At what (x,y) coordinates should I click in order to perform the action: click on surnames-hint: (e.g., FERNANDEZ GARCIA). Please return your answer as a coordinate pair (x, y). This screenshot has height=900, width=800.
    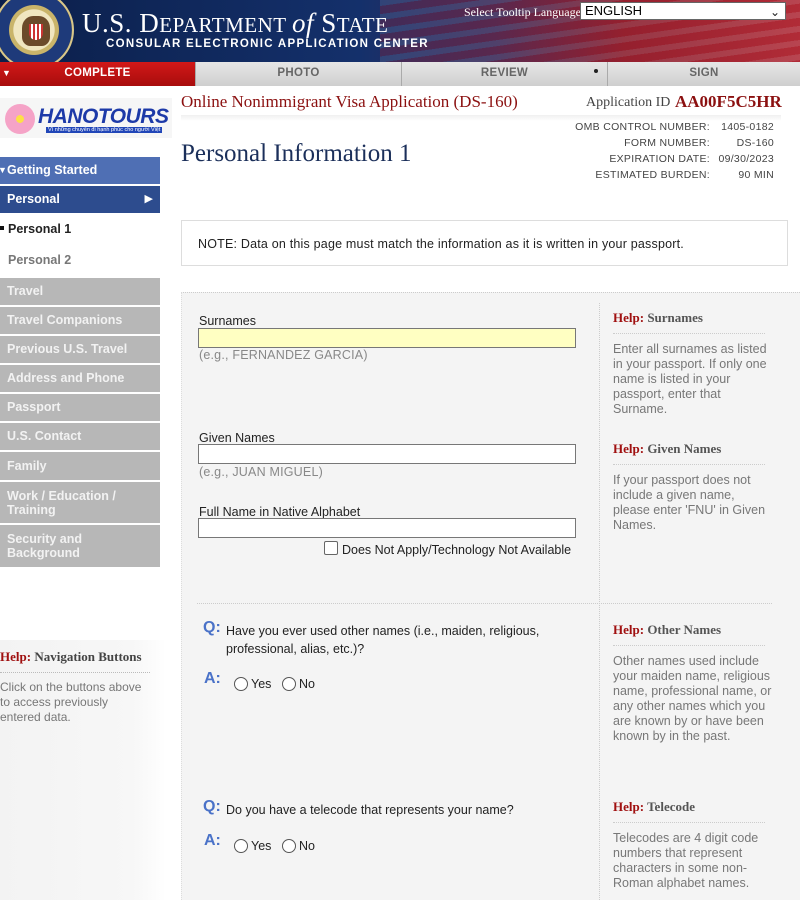
    Looking at the image, I should click on (283, 355).